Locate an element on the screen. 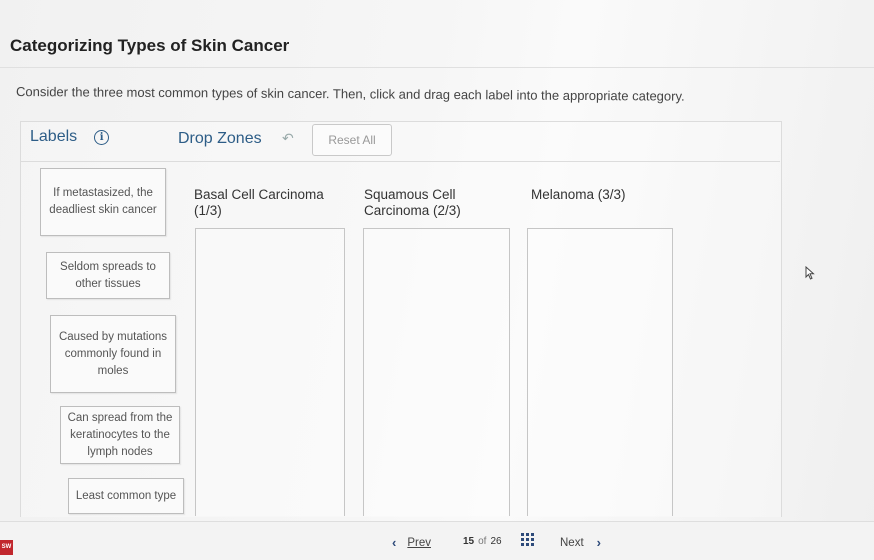 Image resolution: width=874 pixels, height=560 pixels. zone-title-line2: Carcinoma is located at coordinates (397, 210).